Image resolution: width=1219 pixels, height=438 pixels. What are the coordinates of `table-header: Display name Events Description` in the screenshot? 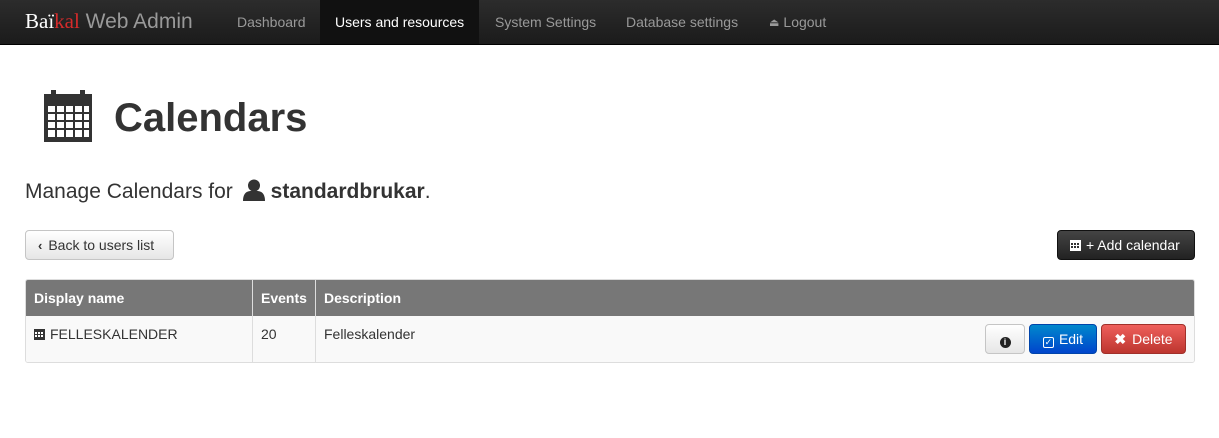 It's located at (610, 298).